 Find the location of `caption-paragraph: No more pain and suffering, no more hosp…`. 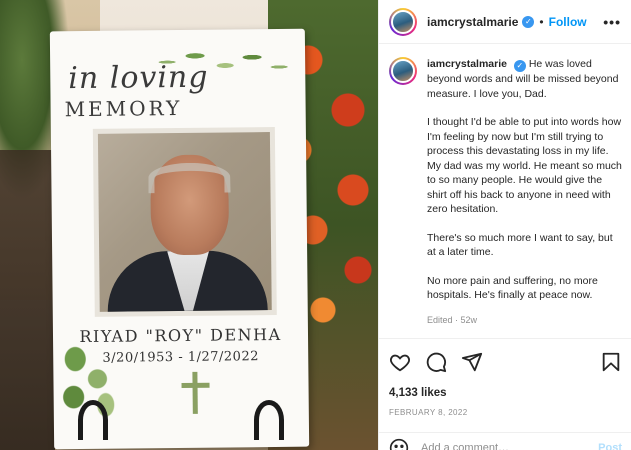

caption-paragraph: No more pain and suffering, no more hosp… is located at coordinates (512, 288).